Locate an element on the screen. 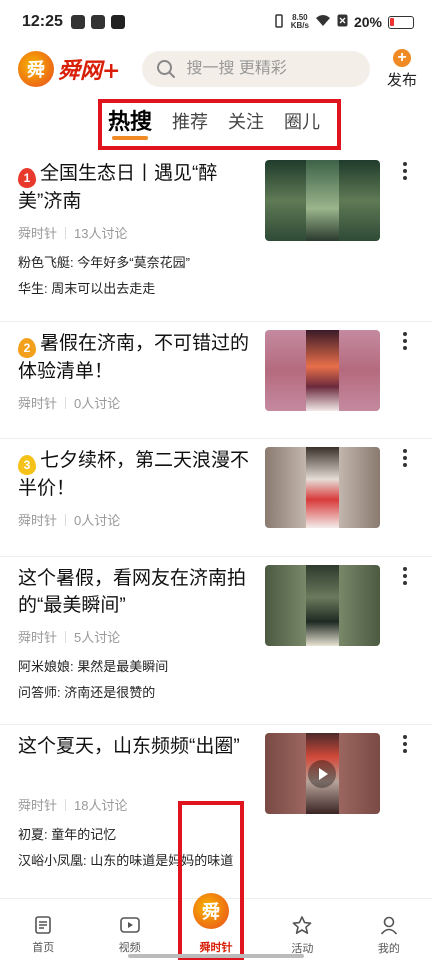 The image size is (432, 964). nav-home-label: 首页 is located at coordinates (43, 948).